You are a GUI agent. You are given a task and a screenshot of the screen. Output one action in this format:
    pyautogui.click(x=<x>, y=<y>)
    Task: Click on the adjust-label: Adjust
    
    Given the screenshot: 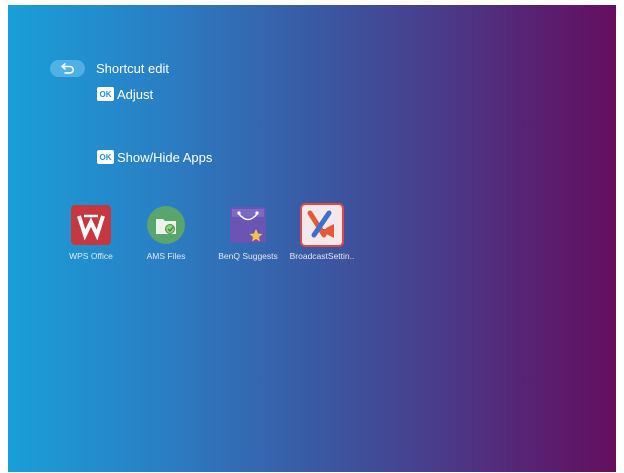 What is the action you would take?
    pyautogui.click(x=135, y=94)
    